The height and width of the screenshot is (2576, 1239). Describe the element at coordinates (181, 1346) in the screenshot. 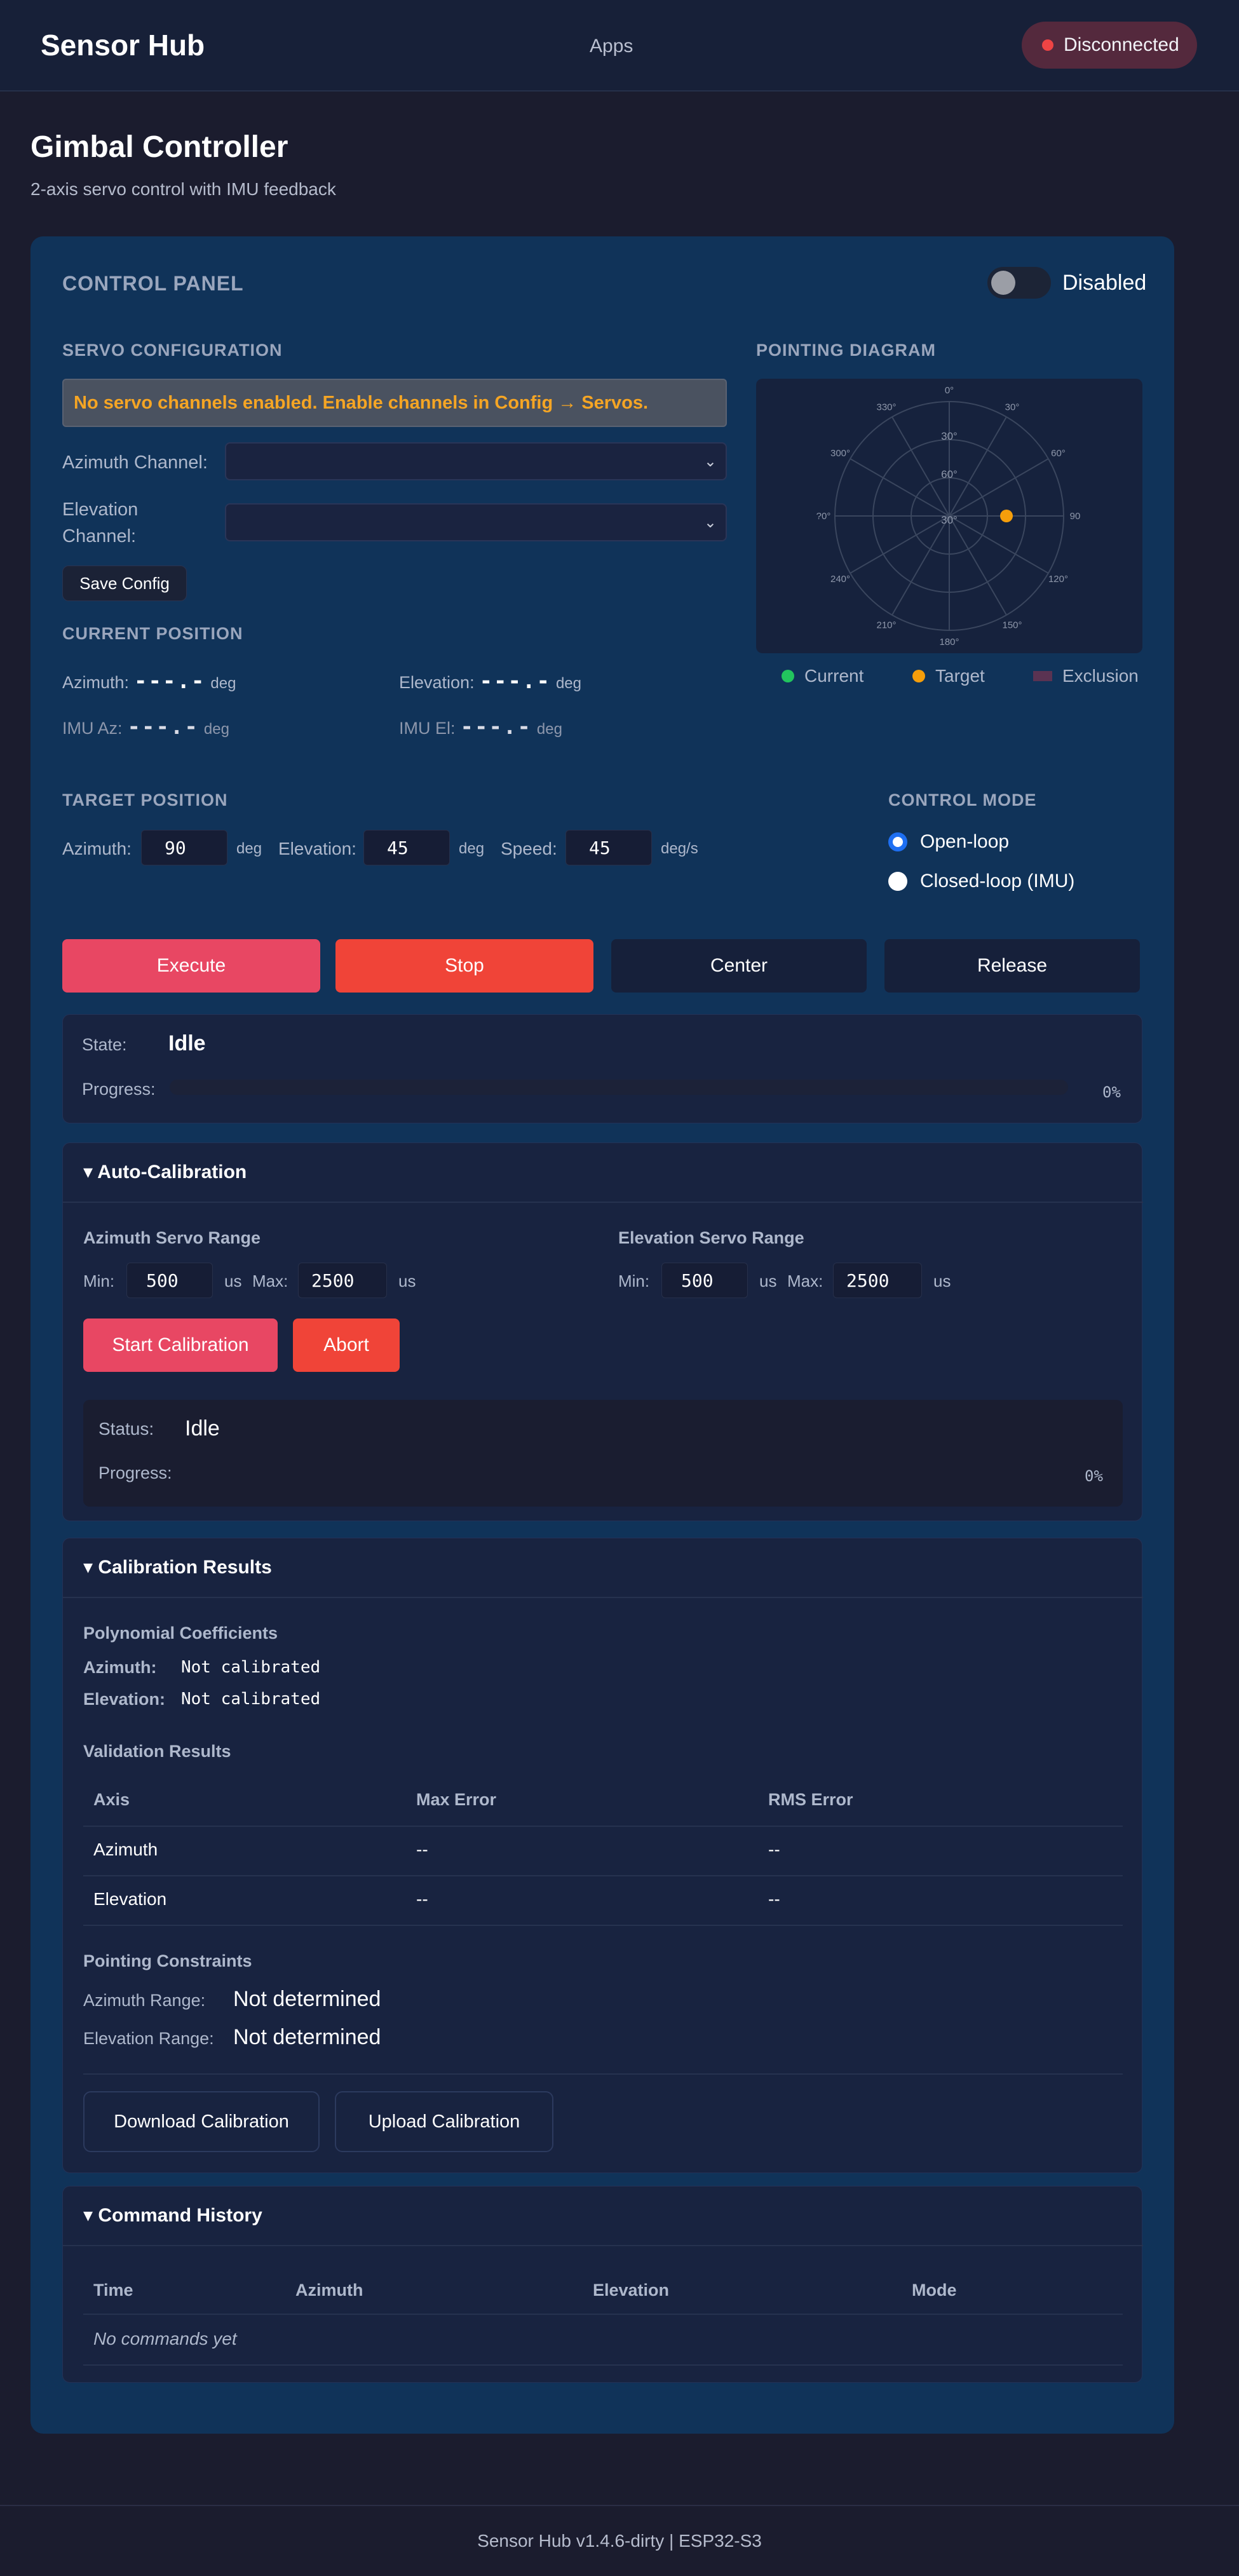

I see `start-calibration-button: Start Calibration` at that location.